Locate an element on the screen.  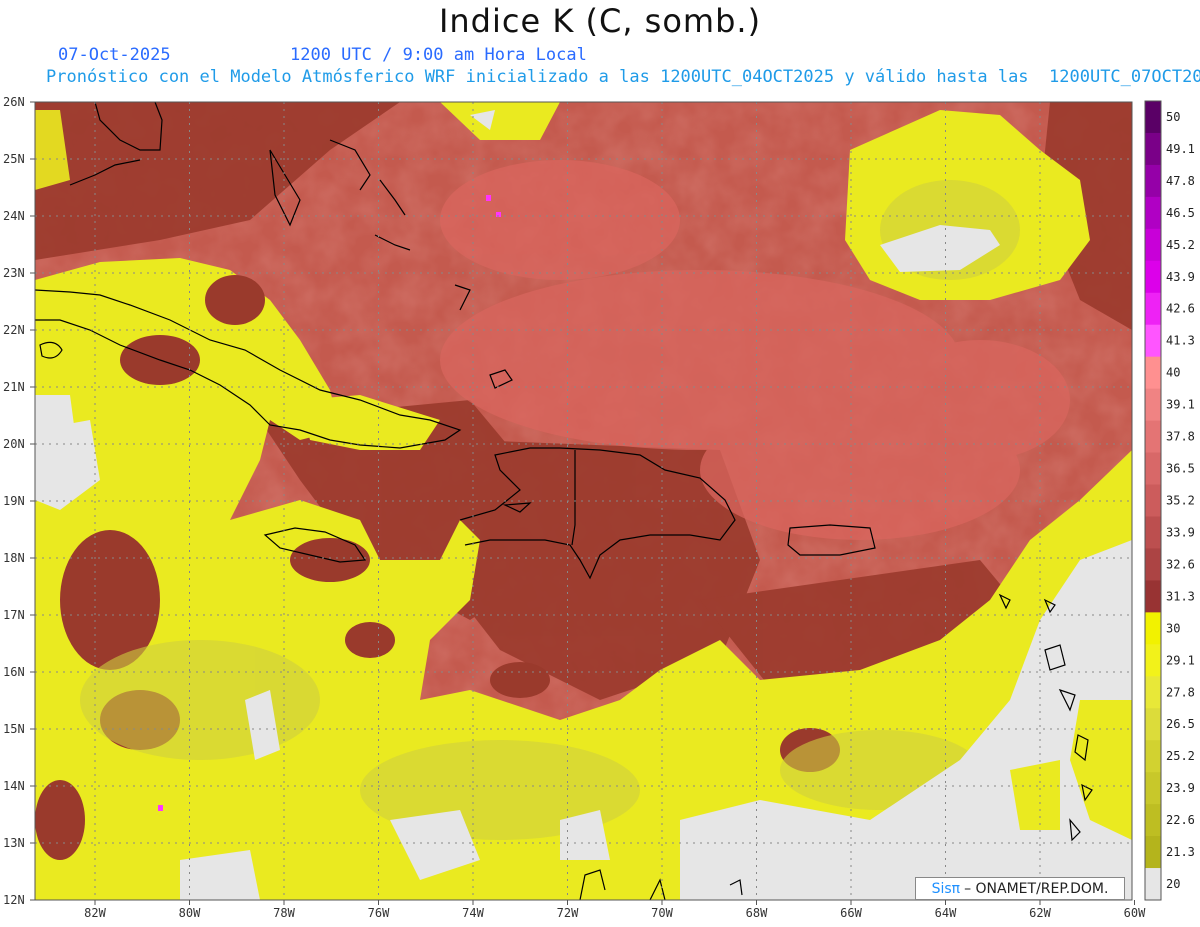
colorbar-label: 30 is located at coordinates (1173, 628).